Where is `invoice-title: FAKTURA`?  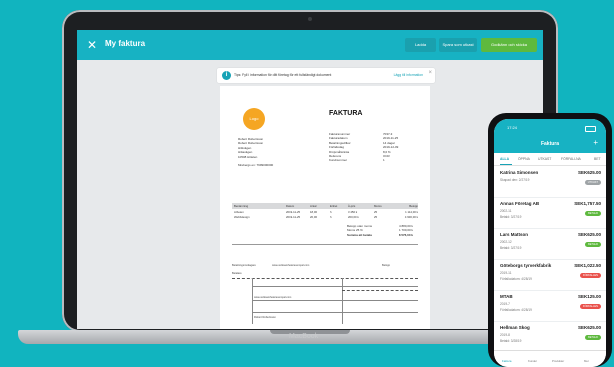 invoice-title: FAKTURA is located at coordinates (346, 113).